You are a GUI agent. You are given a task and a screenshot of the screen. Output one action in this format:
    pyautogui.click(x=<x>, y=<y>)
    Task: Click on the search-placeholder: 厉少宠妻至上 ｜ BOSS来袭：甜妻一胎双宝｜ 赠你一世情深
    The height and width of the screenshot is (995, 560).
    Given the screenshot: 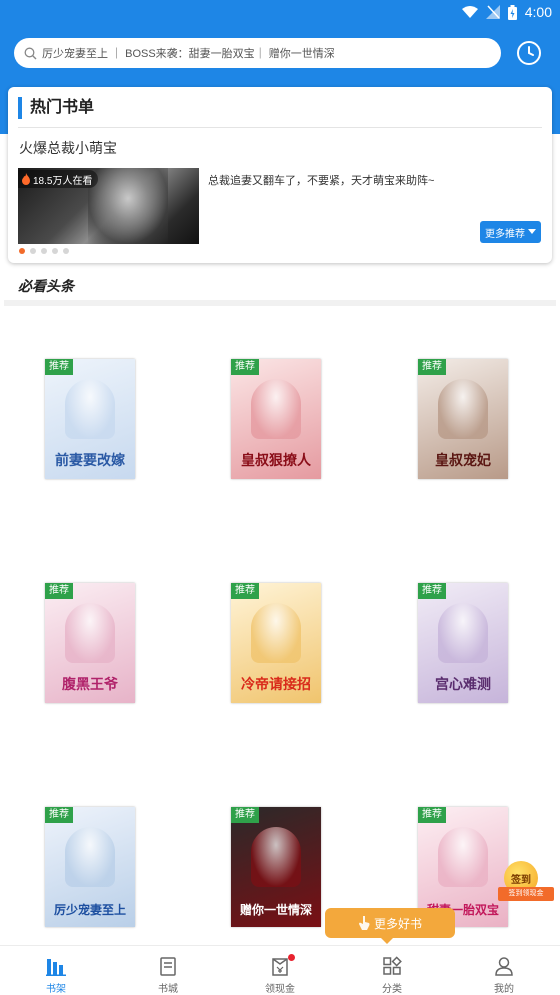 What is the action you would take?
    pyautogui.click(x=188, y=54)
    